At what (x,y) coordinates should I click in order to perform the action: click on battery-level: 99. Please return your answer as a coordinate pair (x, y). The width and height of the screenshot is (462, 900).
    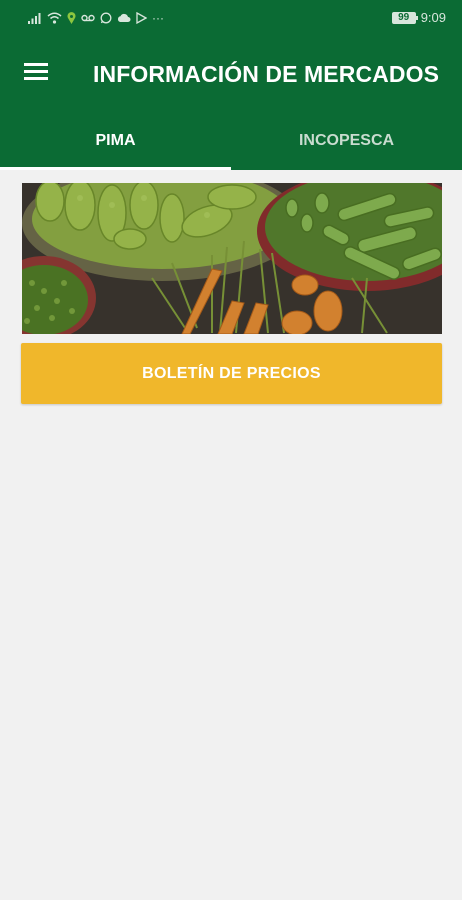
    Looking at the image, I should click on (404, 17).